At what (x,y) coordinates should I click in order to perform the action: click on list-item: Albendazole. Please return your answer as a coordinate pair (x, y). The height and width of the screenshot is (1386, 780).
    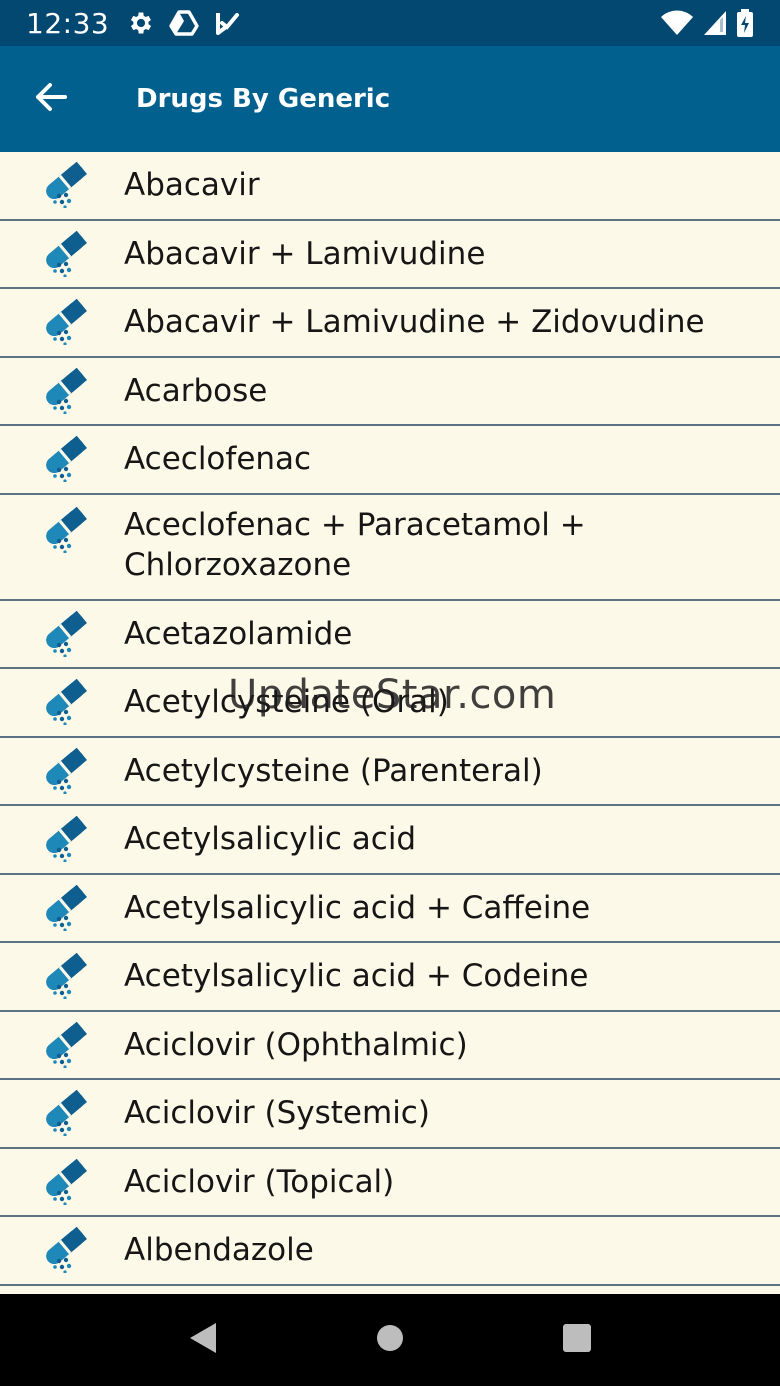
    Looking at the image, I should click on (390, 1251).